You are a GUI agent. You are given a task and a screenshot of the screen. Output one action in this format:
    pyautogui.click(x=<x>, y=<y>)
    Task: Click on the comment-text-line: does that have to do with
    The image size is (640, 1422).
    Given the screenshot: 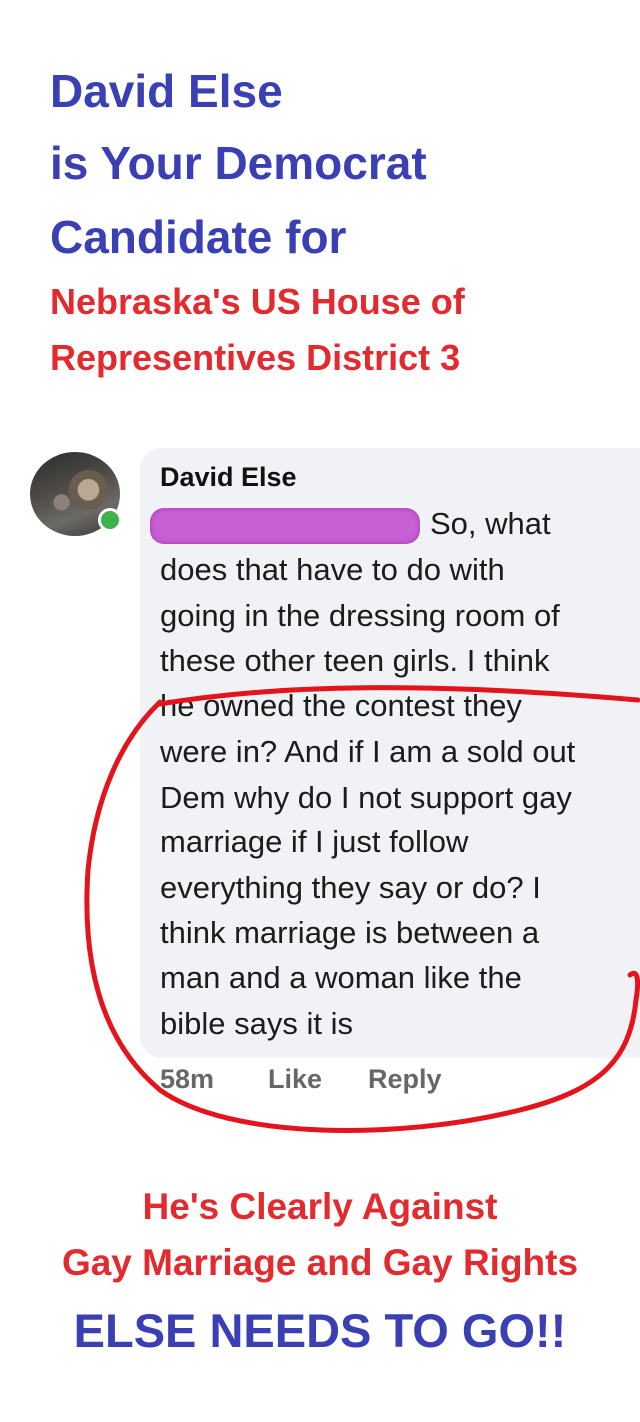 What is the action you would take?
    pyautogui.click(x=332, y=569)
    